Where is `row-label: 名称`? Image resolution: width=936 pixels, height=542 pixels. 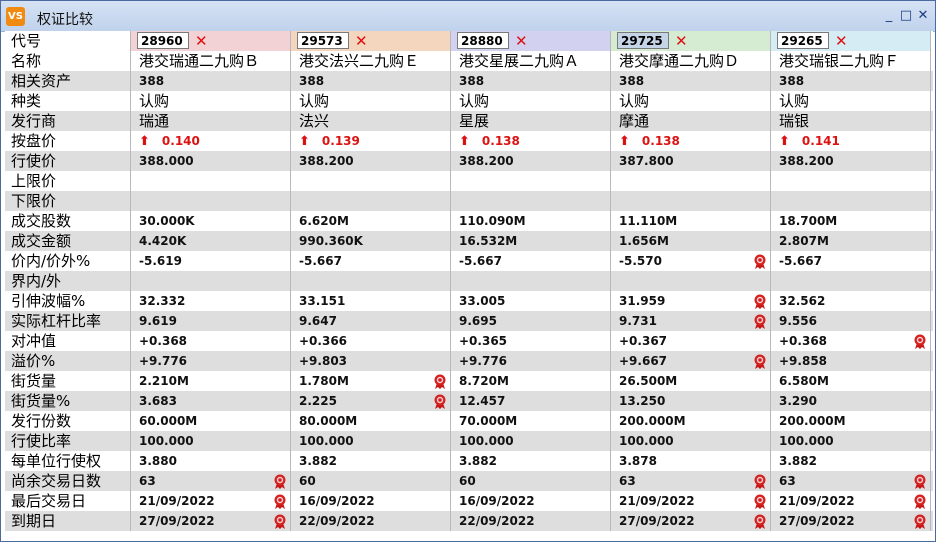
row-label: 名称 is located at coordinates (68, 61).